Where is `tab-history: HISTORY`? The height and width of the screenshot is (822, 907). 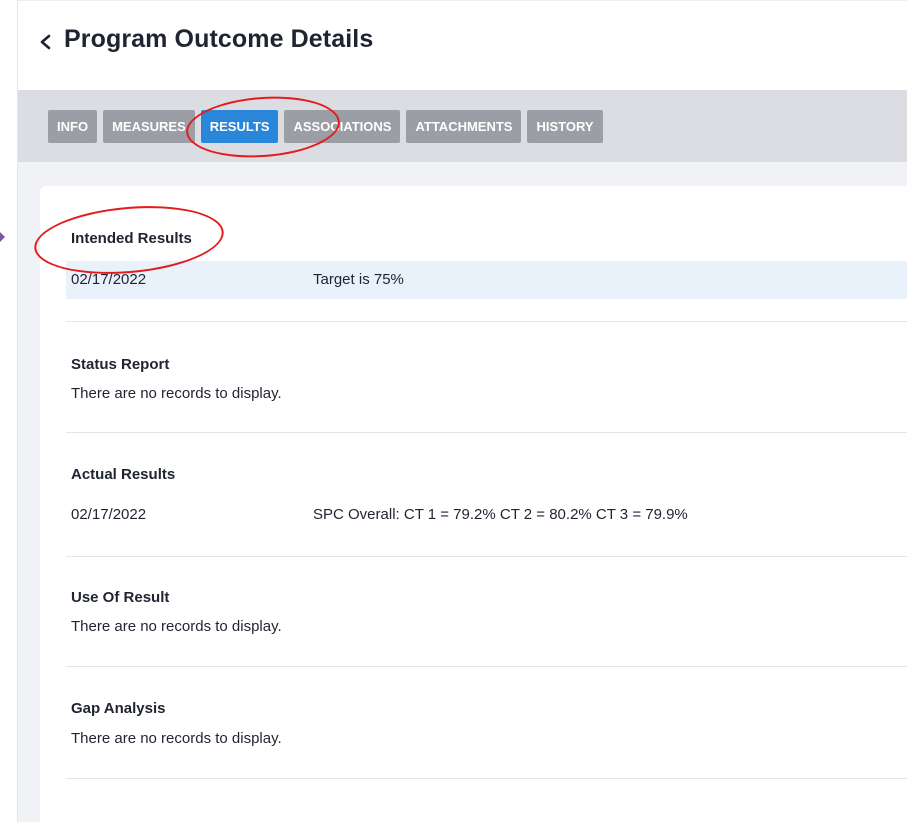 tab-history: HISTORY is located at coordinates (565, 126).